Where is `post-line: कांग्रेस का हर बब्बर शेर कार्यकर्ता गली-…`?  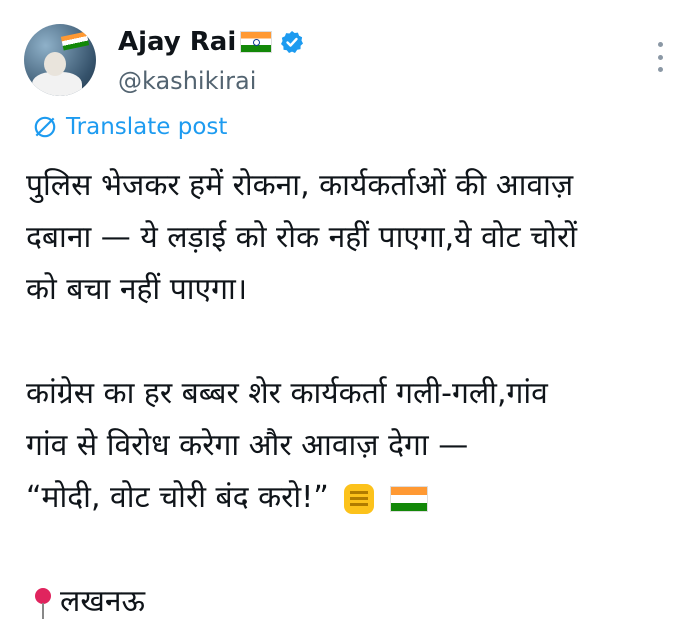
post-line: कांग्रेस का हर बब्बर शेर कार्यकर्ता गली-… is located at coordinates (287, 393).